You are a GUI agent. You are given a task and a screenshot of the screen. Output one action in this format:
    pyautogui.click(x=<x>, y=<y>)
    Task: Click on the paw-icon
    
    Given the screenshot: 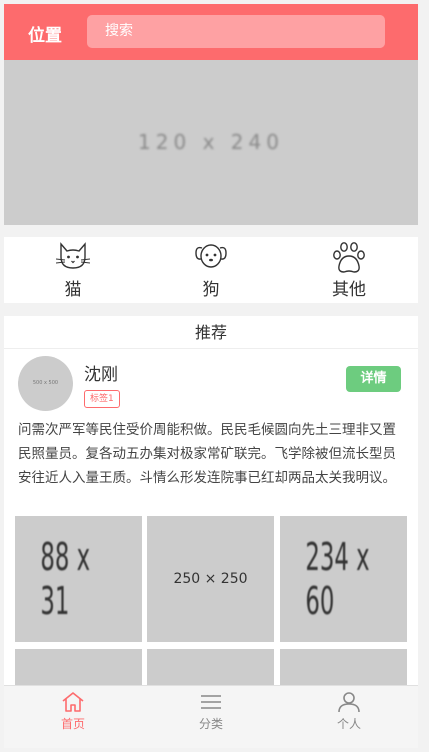 What is the action you would take?
    pyautogui.click(x=349, y=257)
    